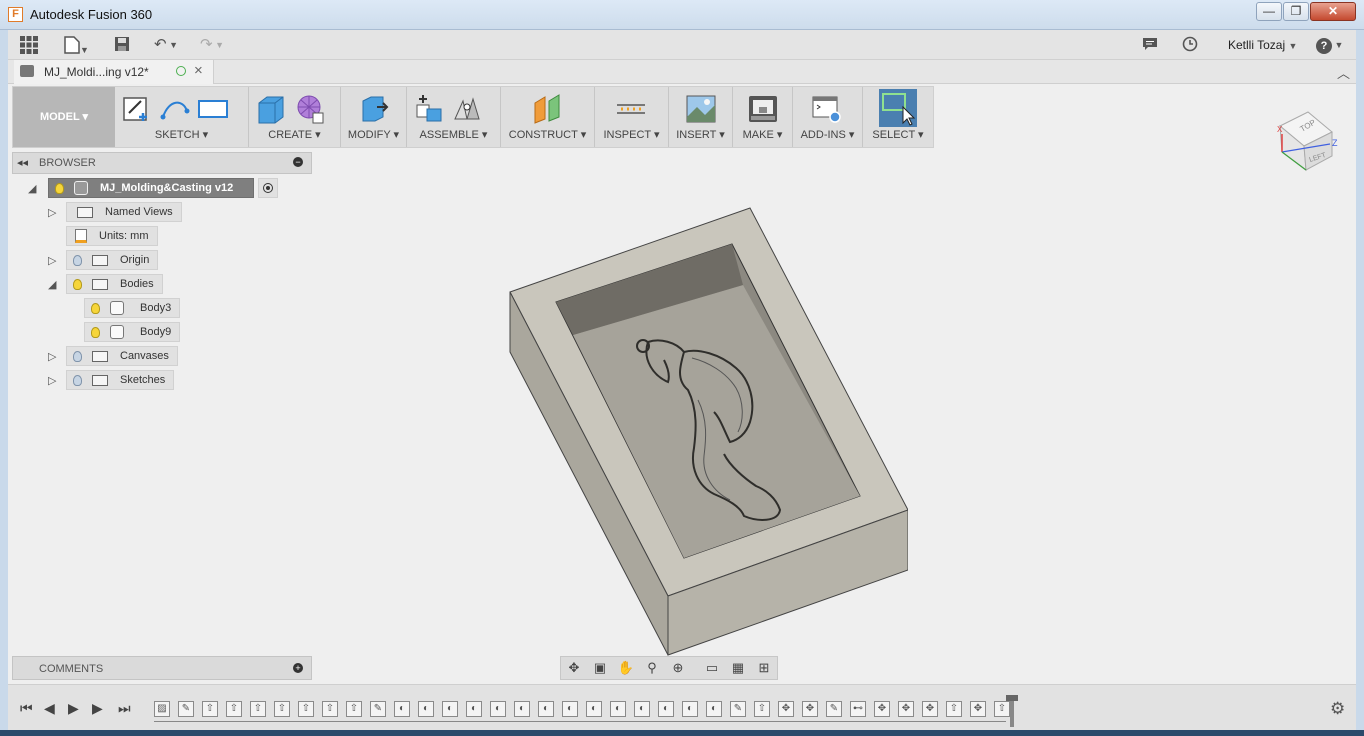  What do you see at coordinates (32, 188) in the screenshot?
I see `root-expanded-icon: ◢` at bounding box center [32, 188].